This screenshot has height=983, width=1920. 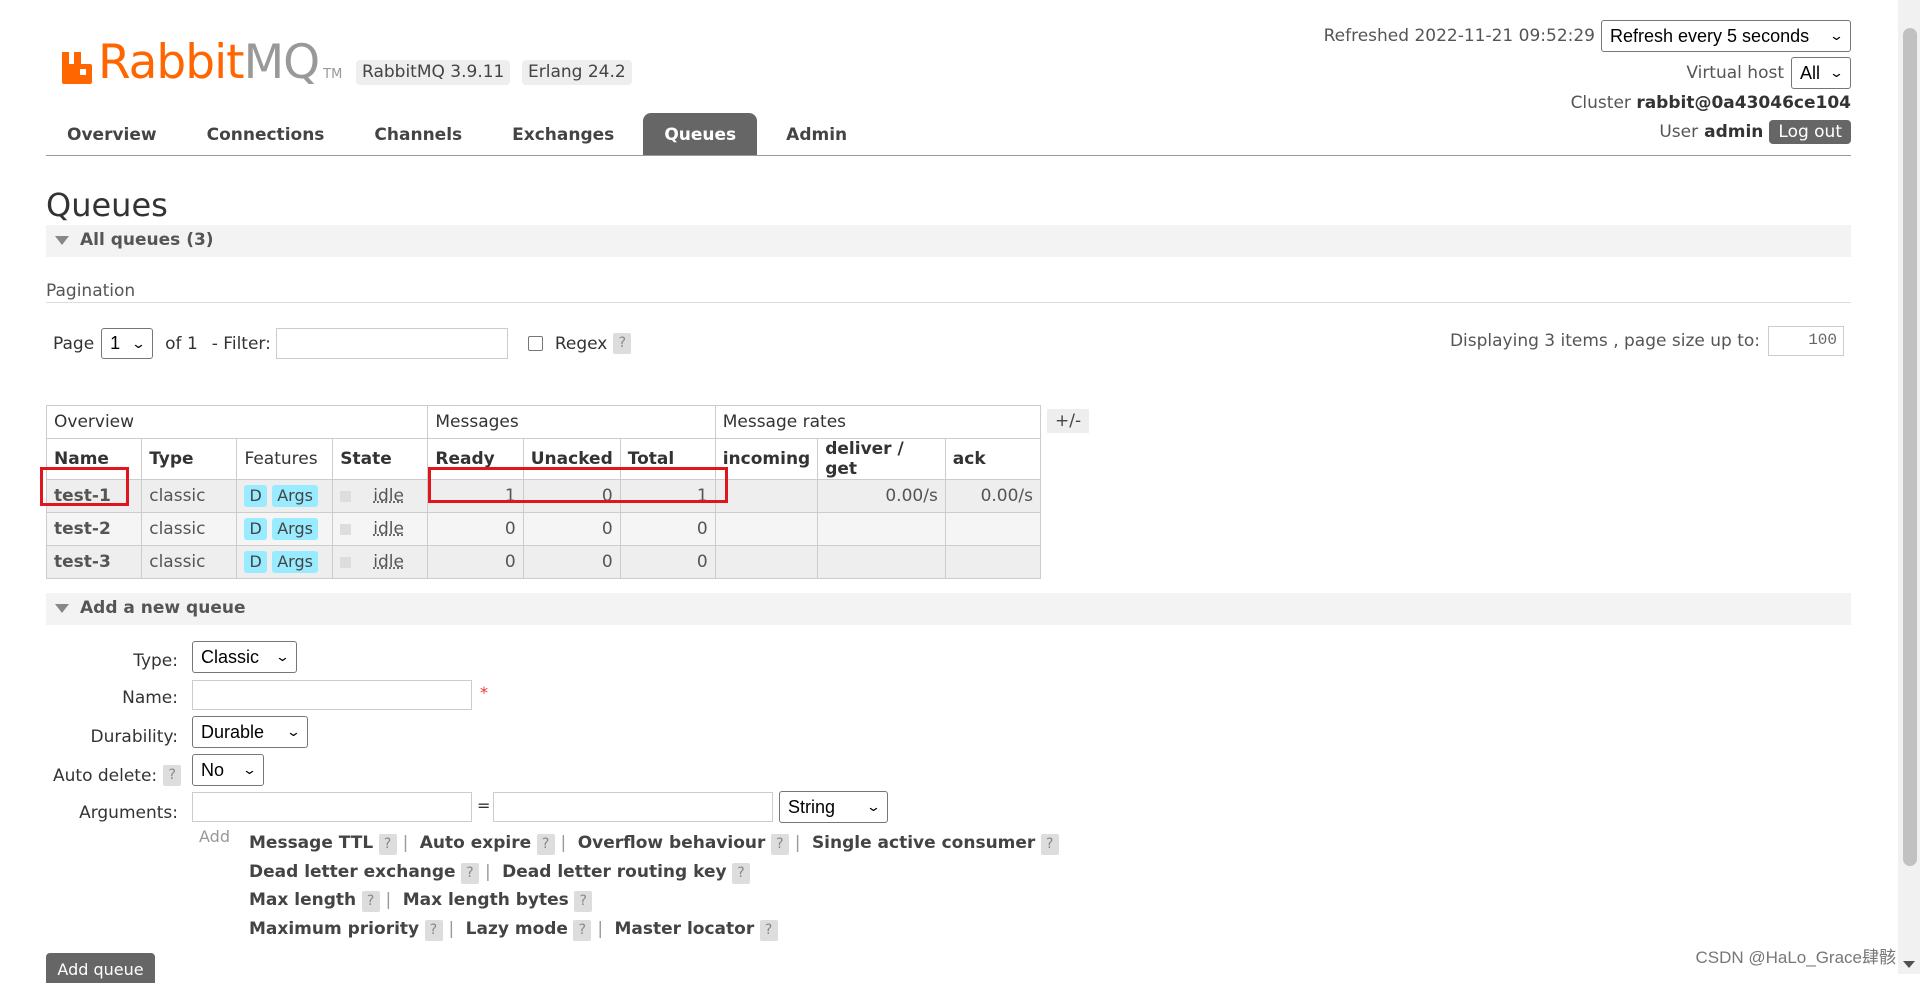 I want to click on auto-expire-link: Auto expire, so click(x=475, y=843).